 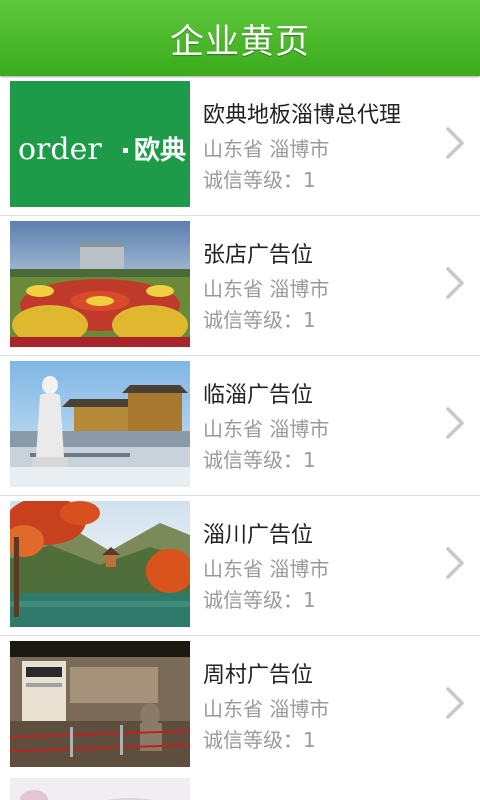 I want to click on page-title: 企业黄页, so click(x=240, y=41).